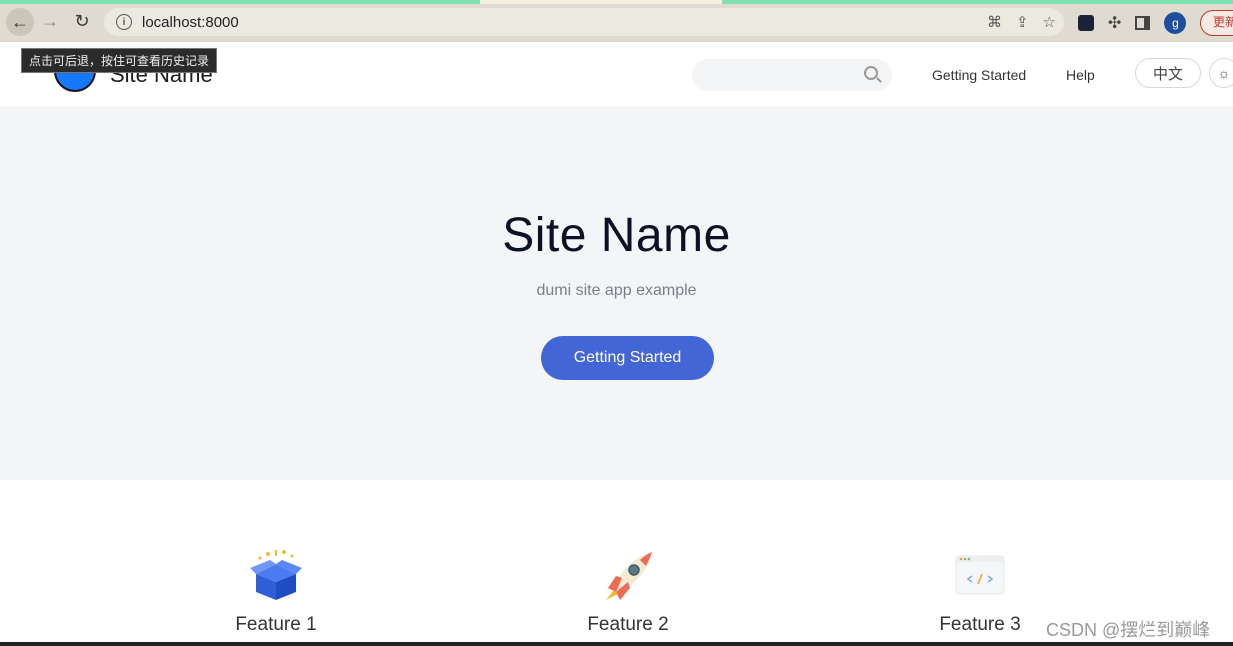  Describe the element at coordinates (628, 624) in the screenshot. I see `feature-title: Feature 2` at that location.